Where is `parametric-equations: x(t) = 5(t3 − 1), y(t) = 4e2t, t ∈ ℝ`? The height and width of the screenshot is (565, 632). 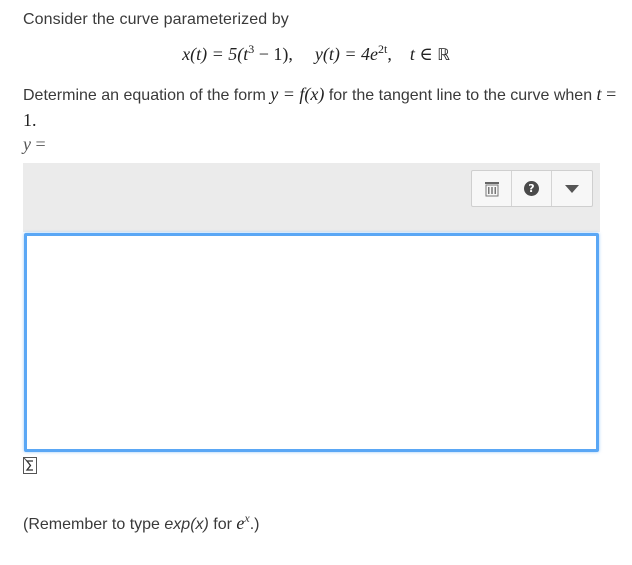 parametric-equations: x(t) = 5(t3 − 1), y(t) = 4e2t, t ∈ ℝ is located at coordinates (316, 53).